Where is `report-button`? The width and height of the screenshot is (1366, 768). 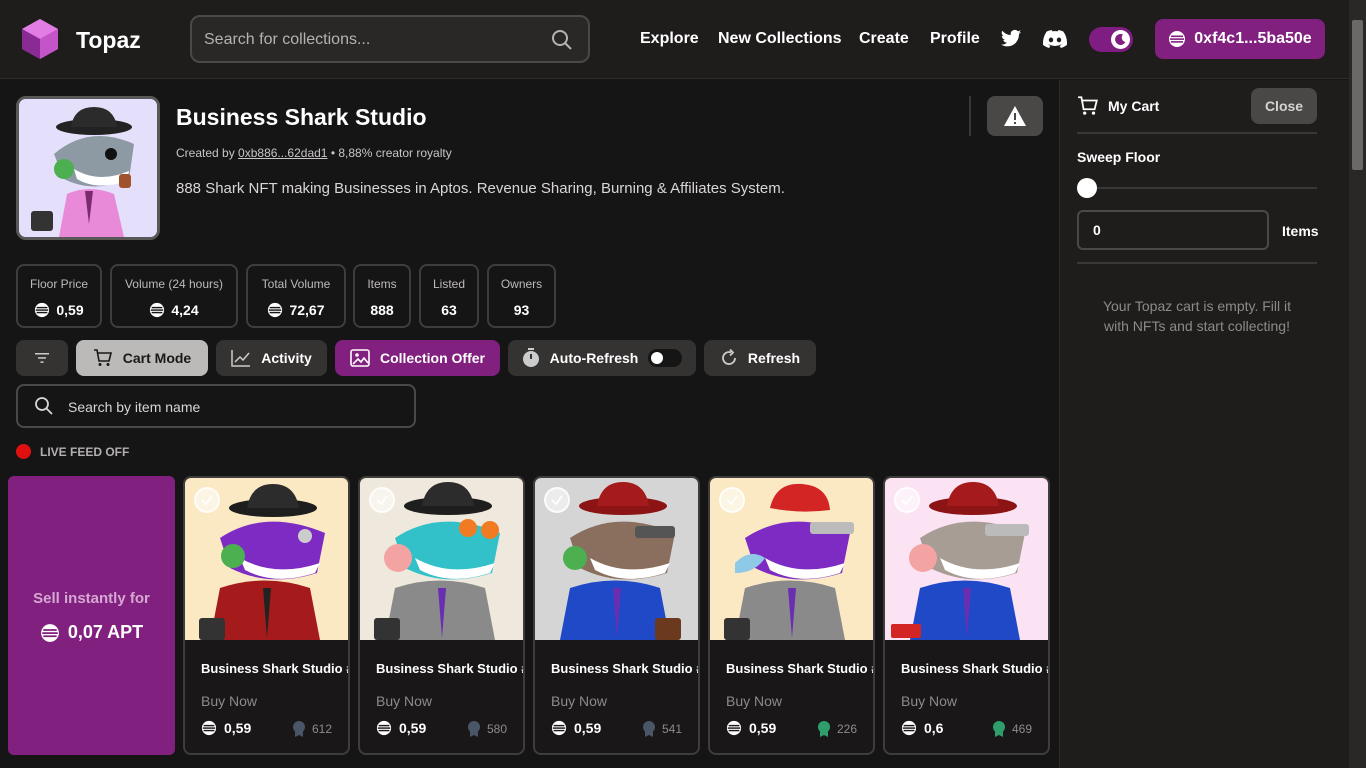 report-button is located at coordinates (1015, 116).